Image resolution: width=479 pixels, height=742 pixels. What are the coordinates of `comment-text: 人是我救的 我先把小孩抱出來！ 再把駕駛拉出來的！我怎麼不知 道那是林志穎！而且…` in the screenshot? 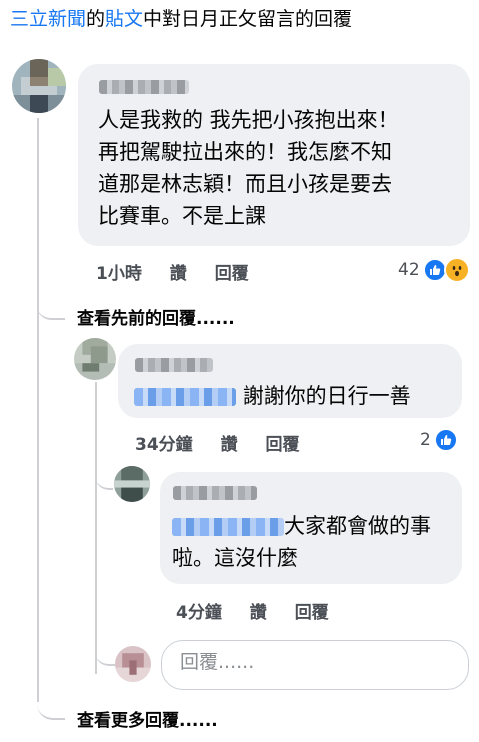 It's located at (283, 168).